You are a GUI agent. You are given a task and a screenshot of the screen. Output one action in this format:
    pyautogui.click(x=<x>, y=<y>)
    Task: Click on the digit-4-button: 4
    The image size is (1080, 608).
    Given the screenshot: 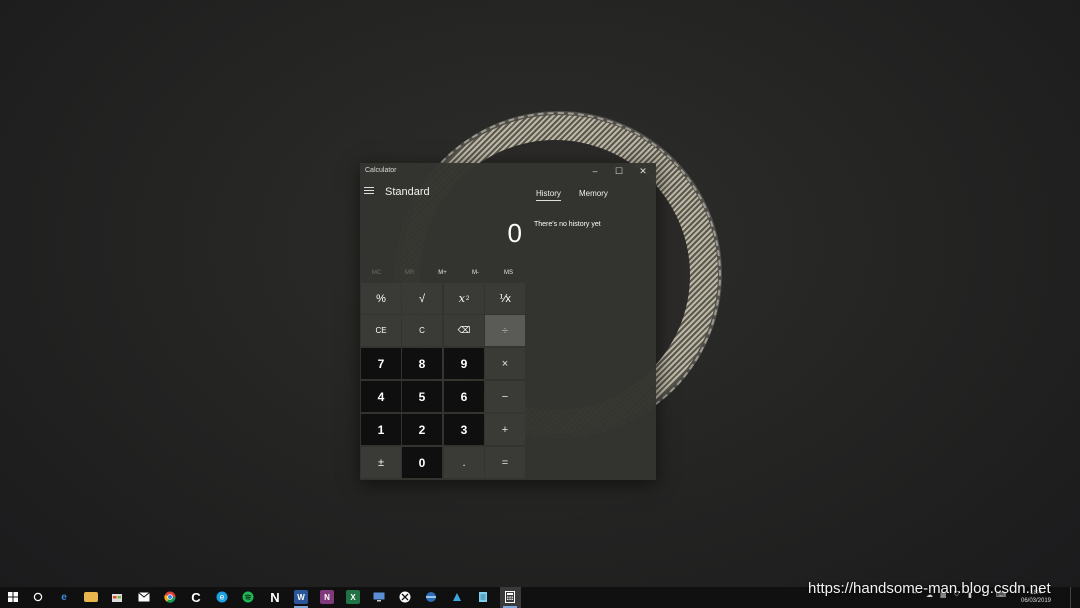 What is the action you would take?
    pyautogui.click(x=381, y=396)
    